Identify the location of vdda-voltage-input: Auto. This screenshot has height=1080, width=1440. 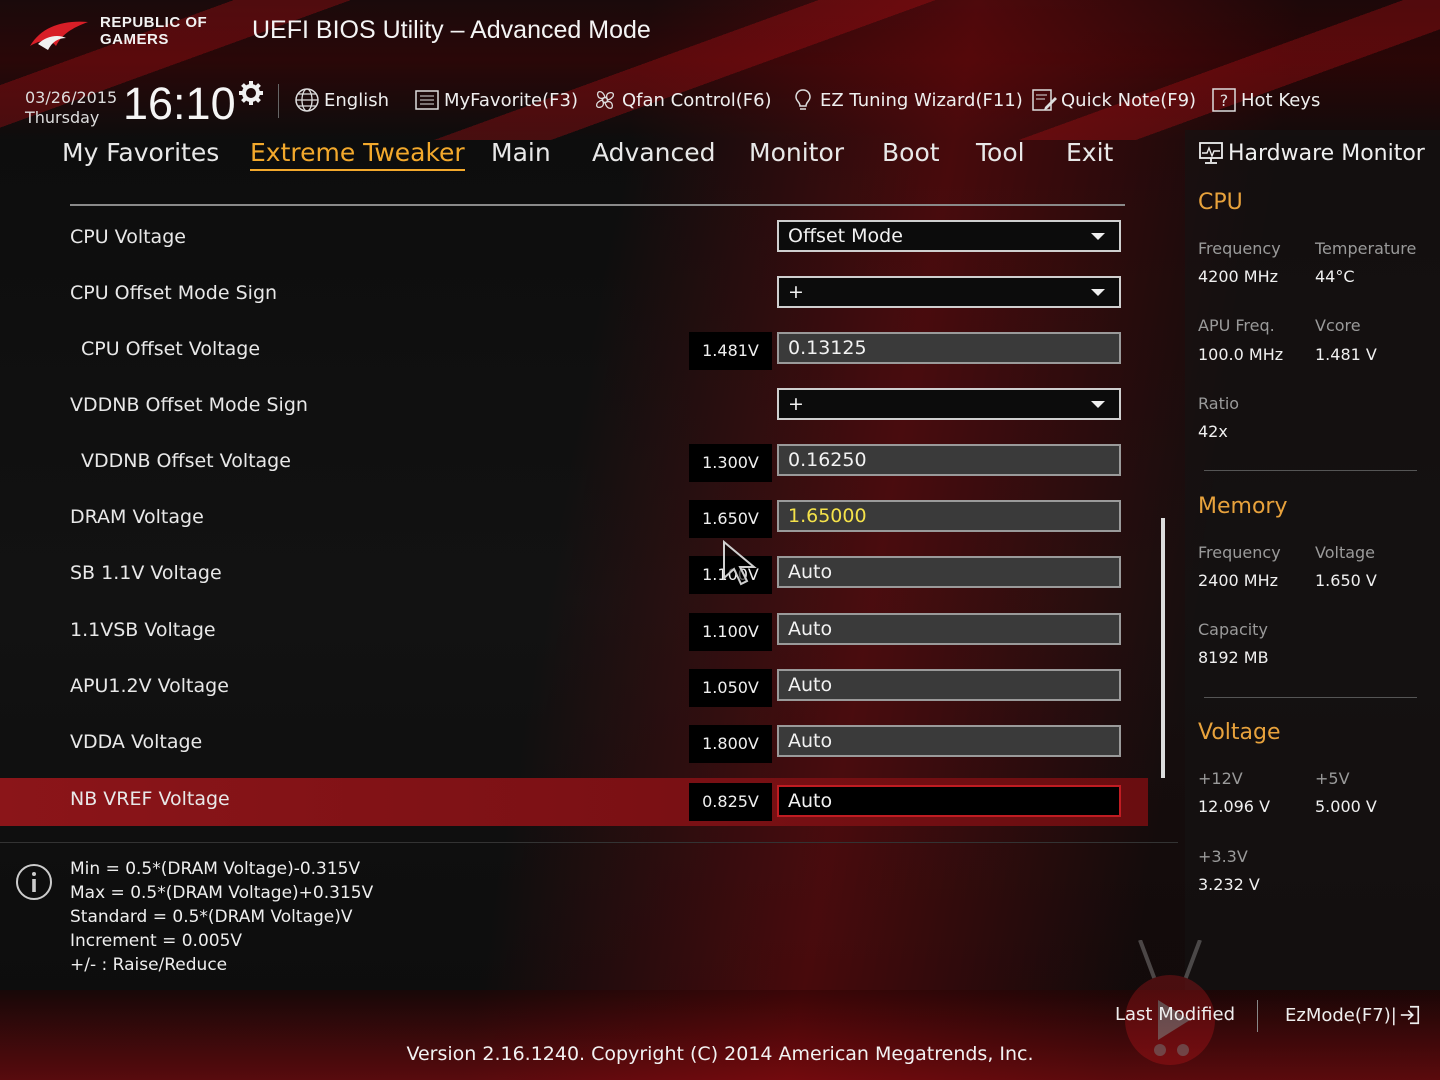
(949, 741).